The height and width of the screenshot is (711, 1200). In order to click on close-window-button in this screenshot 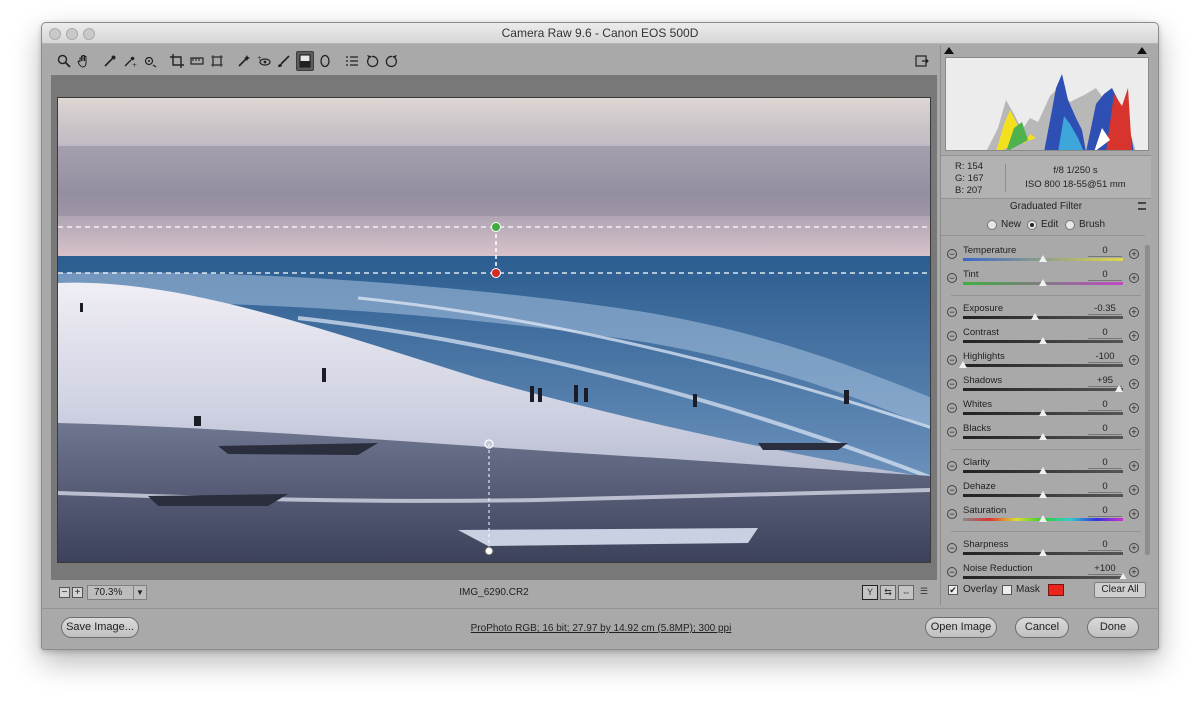, I will do `click(55, 34)`.